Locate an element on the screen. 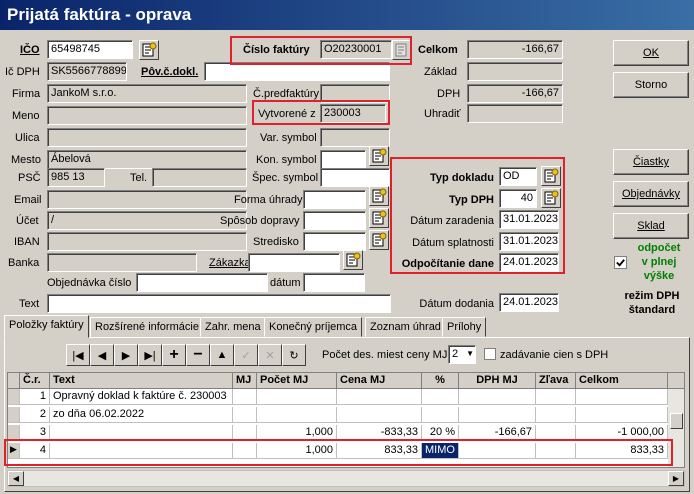 The width and height of the screenshot is (694, 494). odpocet-checkbox is located at coordinates (620, 262).